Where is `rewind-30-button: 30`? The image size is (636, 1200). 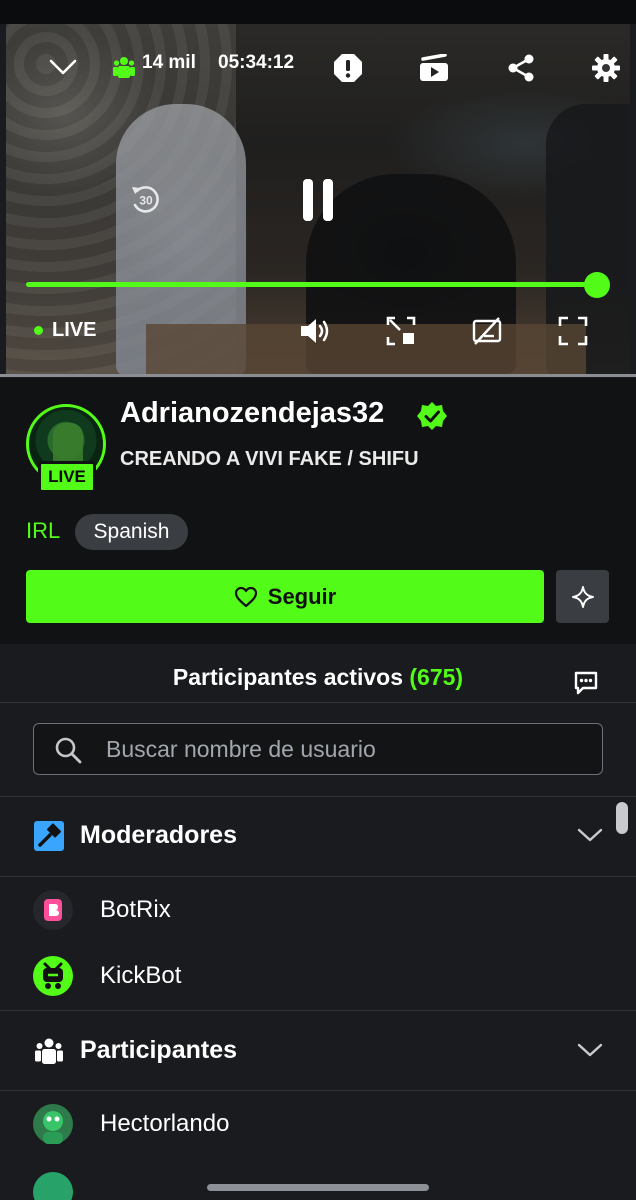 rewind-30-button: 30 is located at coordinates (146, 200).